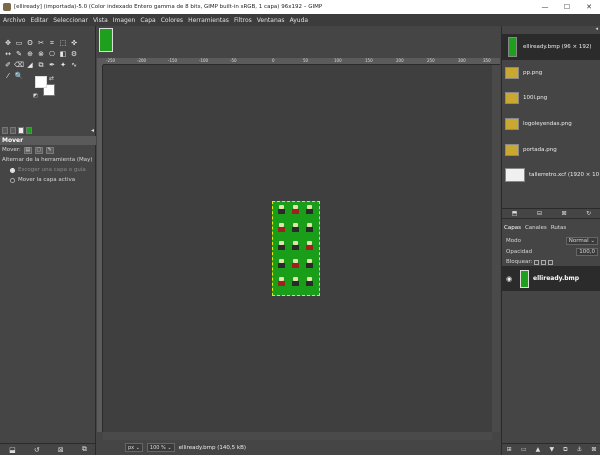 The image size is (600, 455). What do you see at coordinates (12, 170) in the screenshot?
I see `pick-layer-radio` at bounding box center [12, 170].